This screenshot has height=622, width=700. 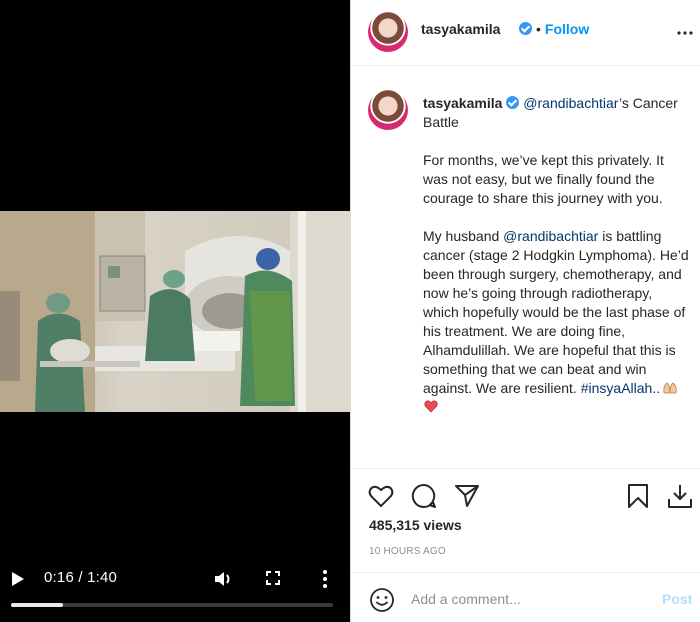 I want to click on comment-bar: Post, so click(x=525, y=597).